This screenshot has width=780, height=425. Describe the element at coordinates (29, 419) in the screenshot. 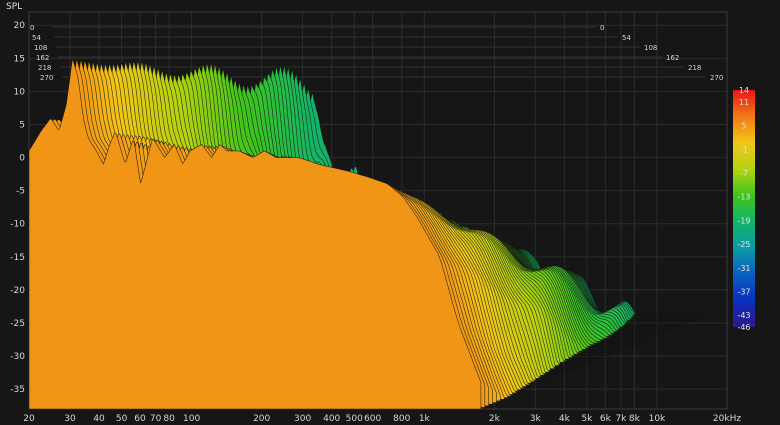

I see `x-tick-label: 20` at that location.